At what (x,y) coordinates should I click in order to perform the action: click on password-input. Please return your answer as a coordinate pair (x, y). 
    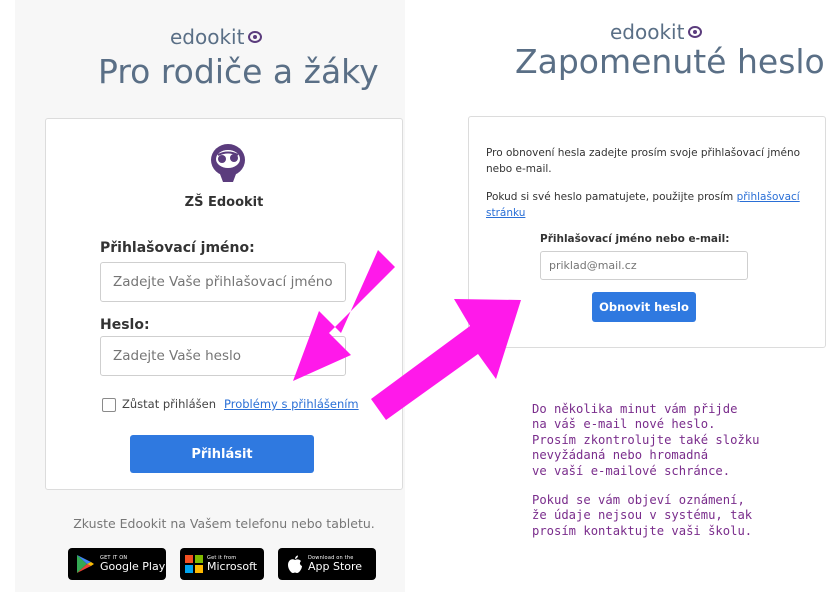
    Looking at the image, I should click on (223, 356).